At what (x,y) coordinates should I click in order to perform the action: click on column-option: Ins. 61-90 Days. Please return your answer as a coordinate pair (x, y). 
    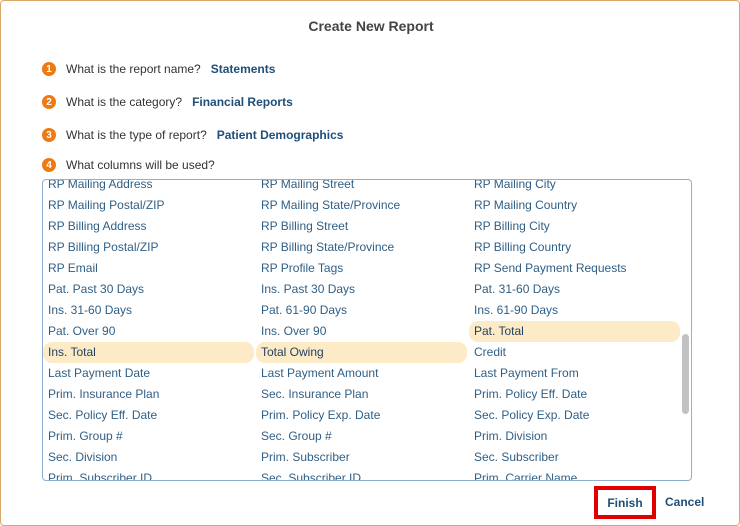
    Looking at the image, I should click on (574, 310).